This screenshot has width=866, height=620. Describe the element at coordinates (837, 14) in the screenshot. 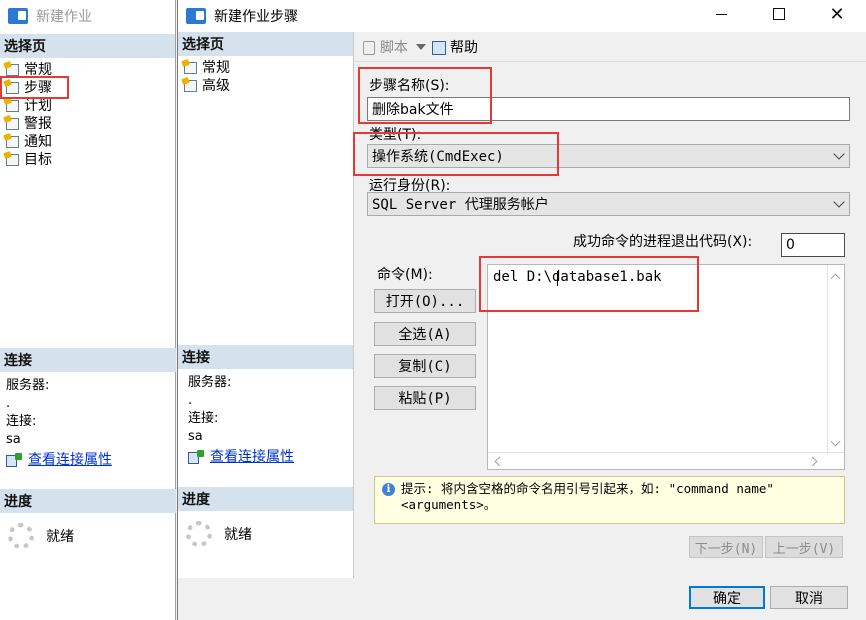

I see `close-button: ✕` at that location.